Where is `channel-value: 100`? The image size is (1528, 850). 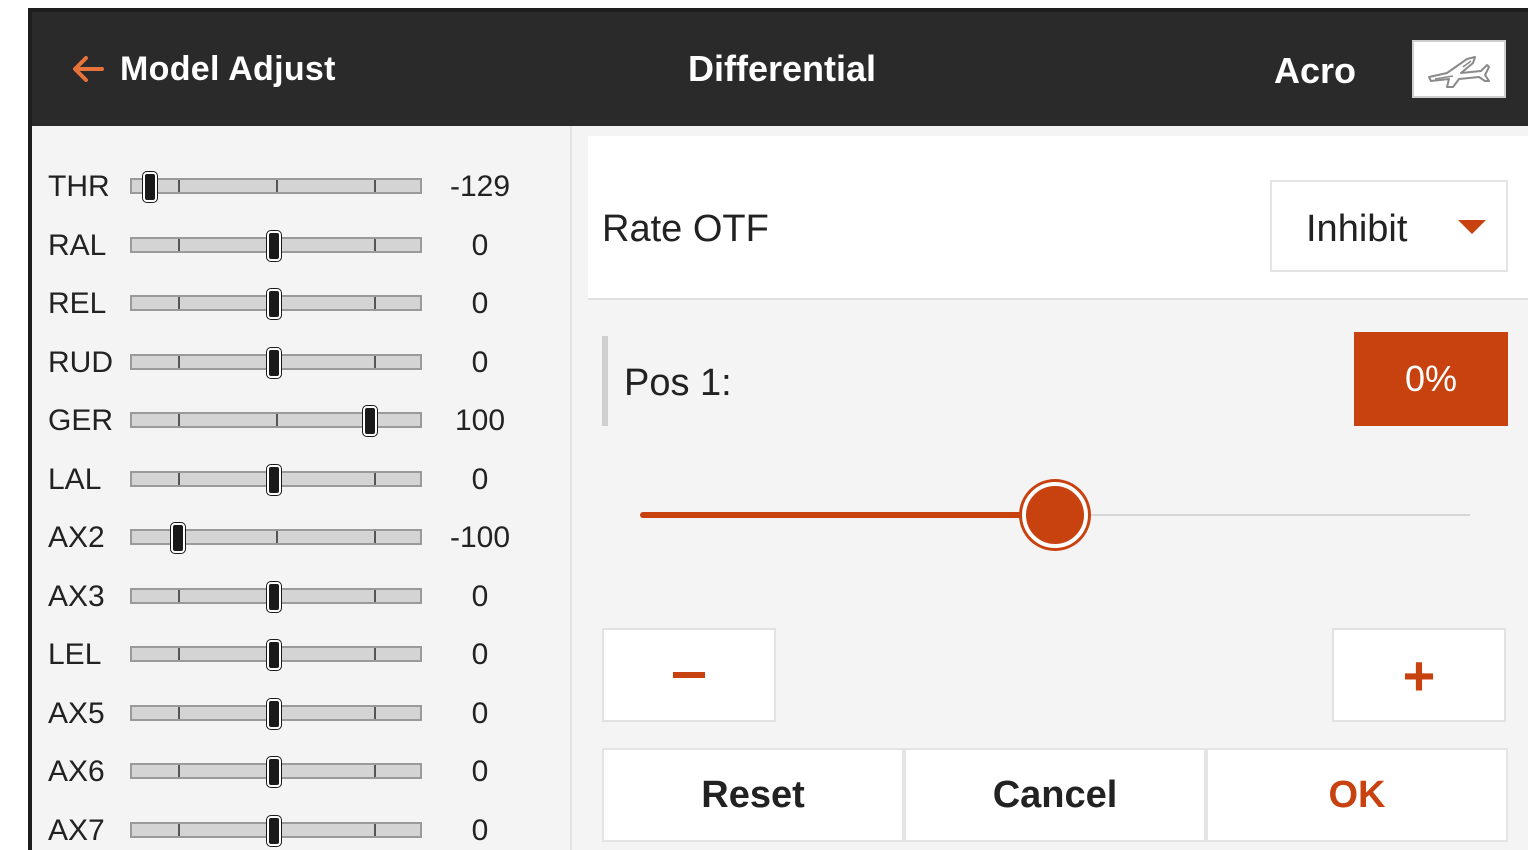
channel-value: 100 is located at coordinates (480, 420).